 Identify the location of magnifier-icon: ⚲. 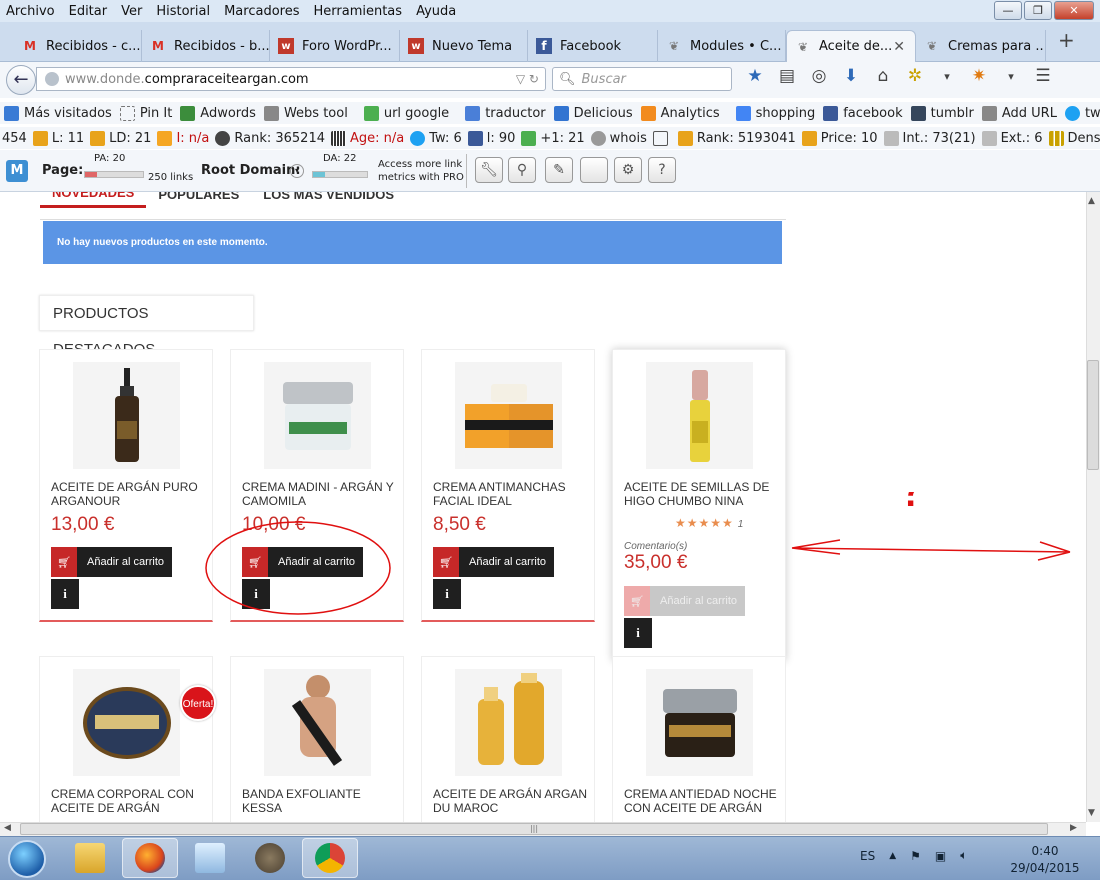
(522, 170).